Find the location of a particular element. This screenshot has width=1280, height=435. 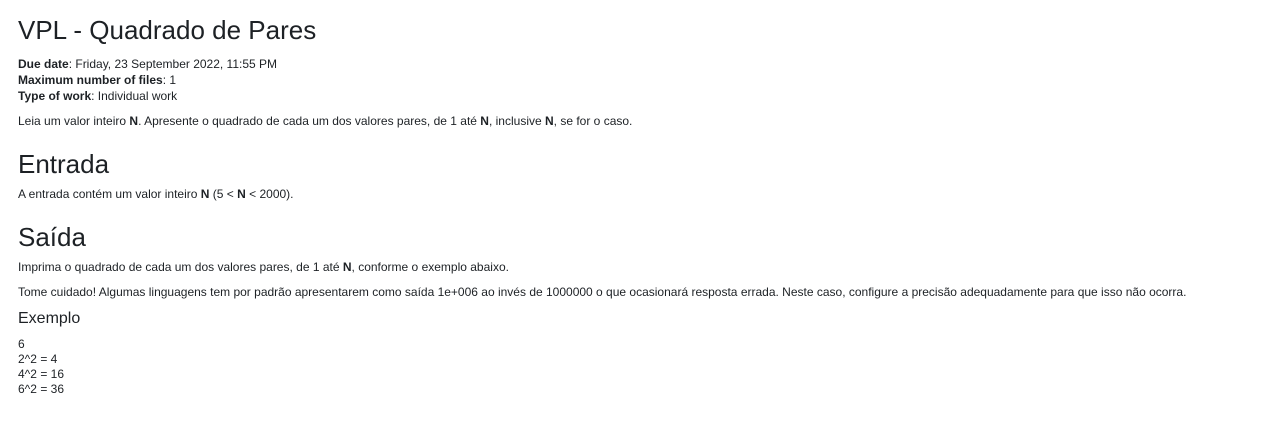

entrada-text-part: < 2000). is located at coordinates (269, 194).